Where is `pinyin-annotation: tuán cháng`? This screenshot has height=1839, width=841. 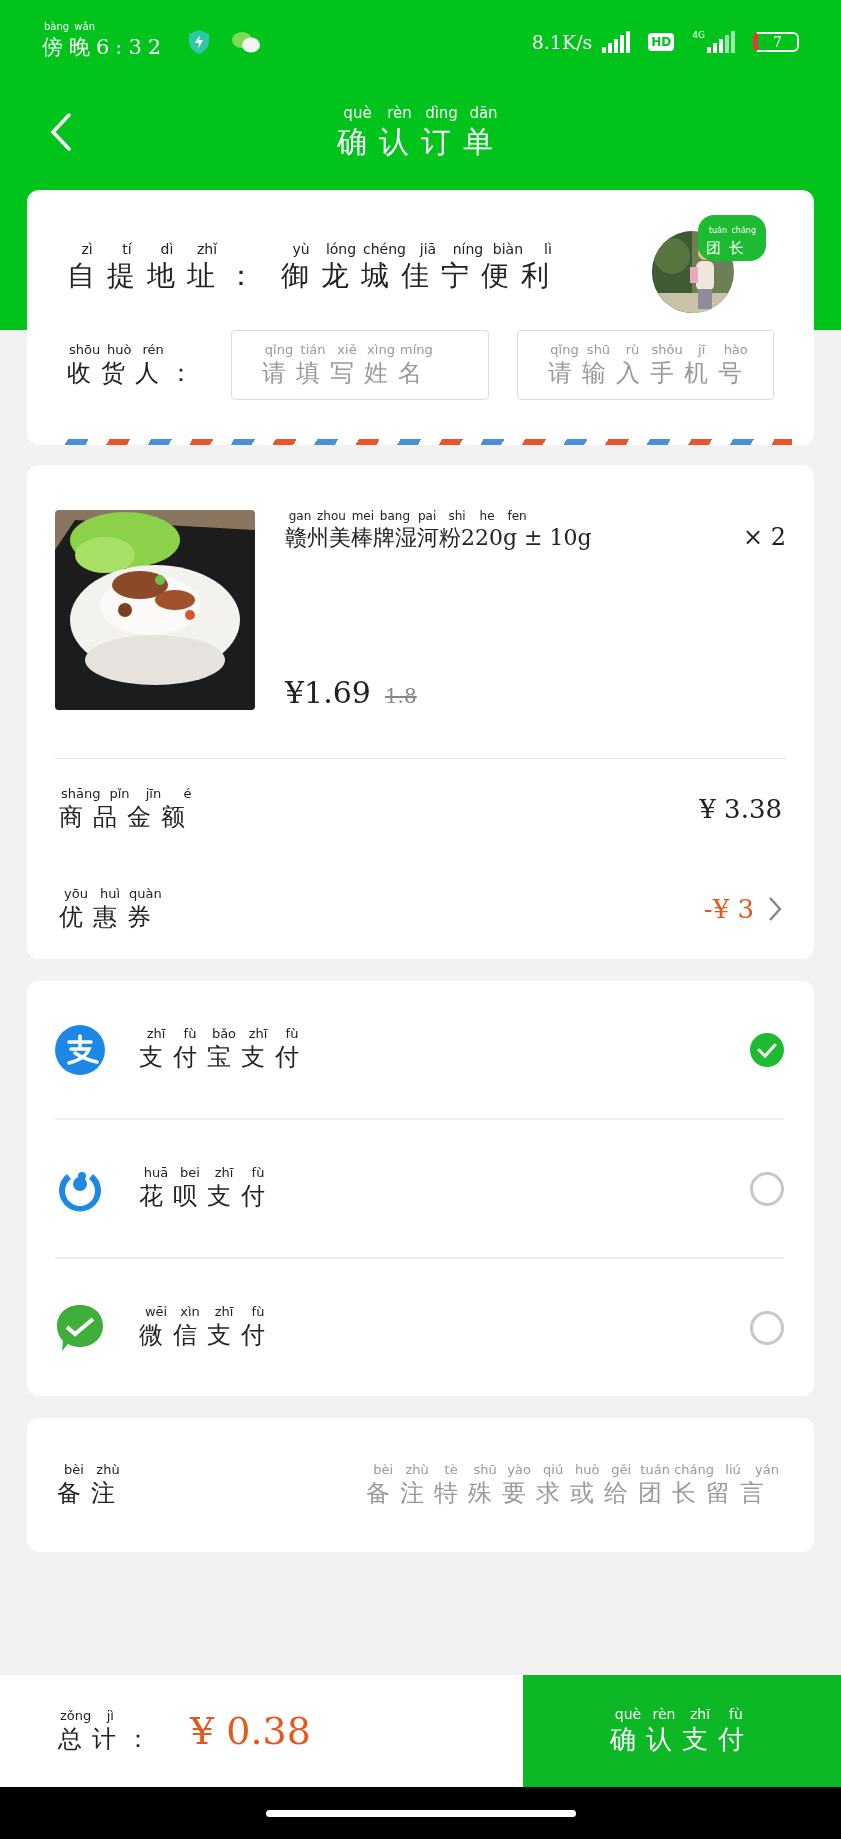 pinyin-annotation: tuán cháng is located at coordinates (732, 231).